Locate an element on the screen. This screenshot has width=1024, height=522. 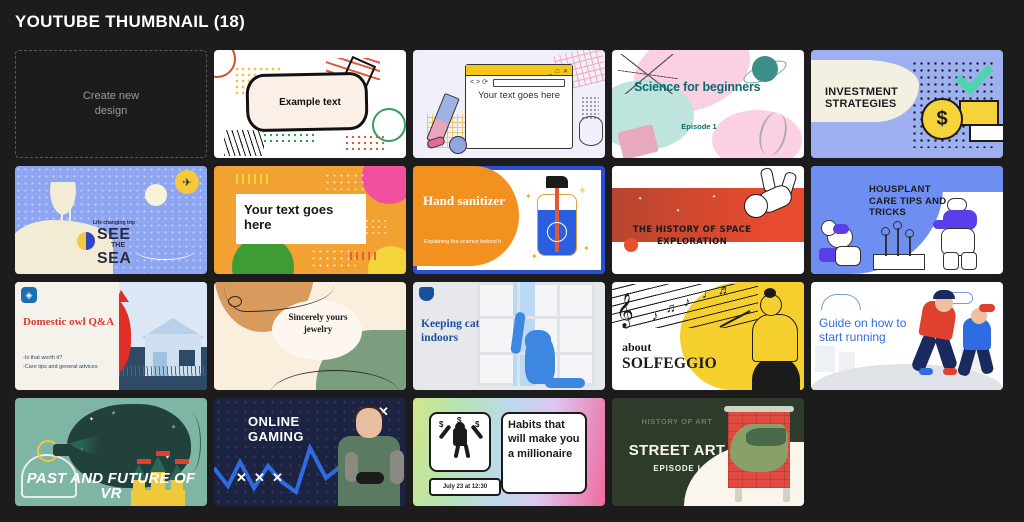
decor-coin-stack is located at coordinates (979, 113).